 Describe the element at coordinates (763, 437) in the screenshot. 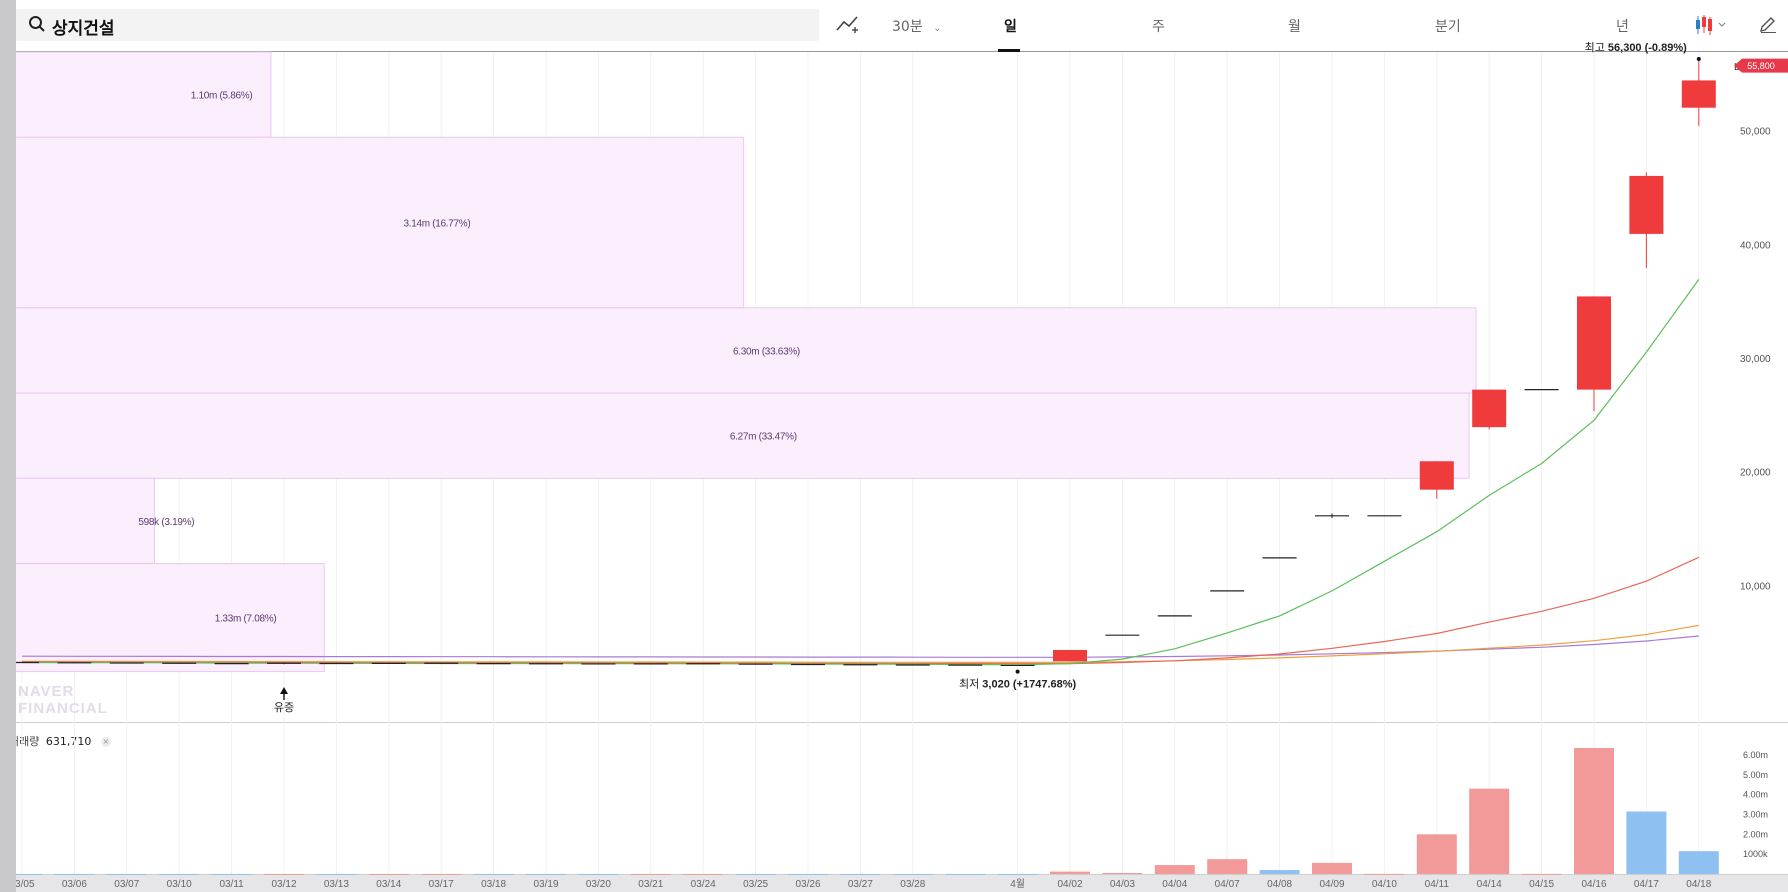

I see `volume-profile-label: 6.27m (33.47%)` at that location.